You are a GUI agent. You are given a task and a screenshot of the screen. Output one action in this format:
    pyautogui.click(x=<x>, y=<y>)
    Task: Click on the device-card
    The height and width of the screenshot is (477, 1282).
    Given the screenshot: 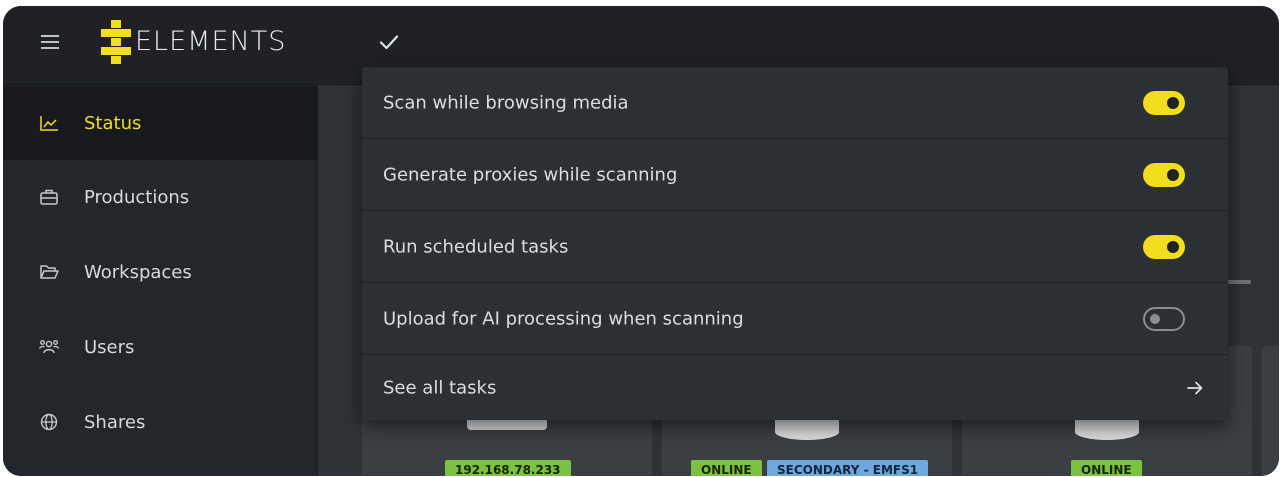 What is the action you would take?
    pyautogui.click(x=1270, y=411)
    